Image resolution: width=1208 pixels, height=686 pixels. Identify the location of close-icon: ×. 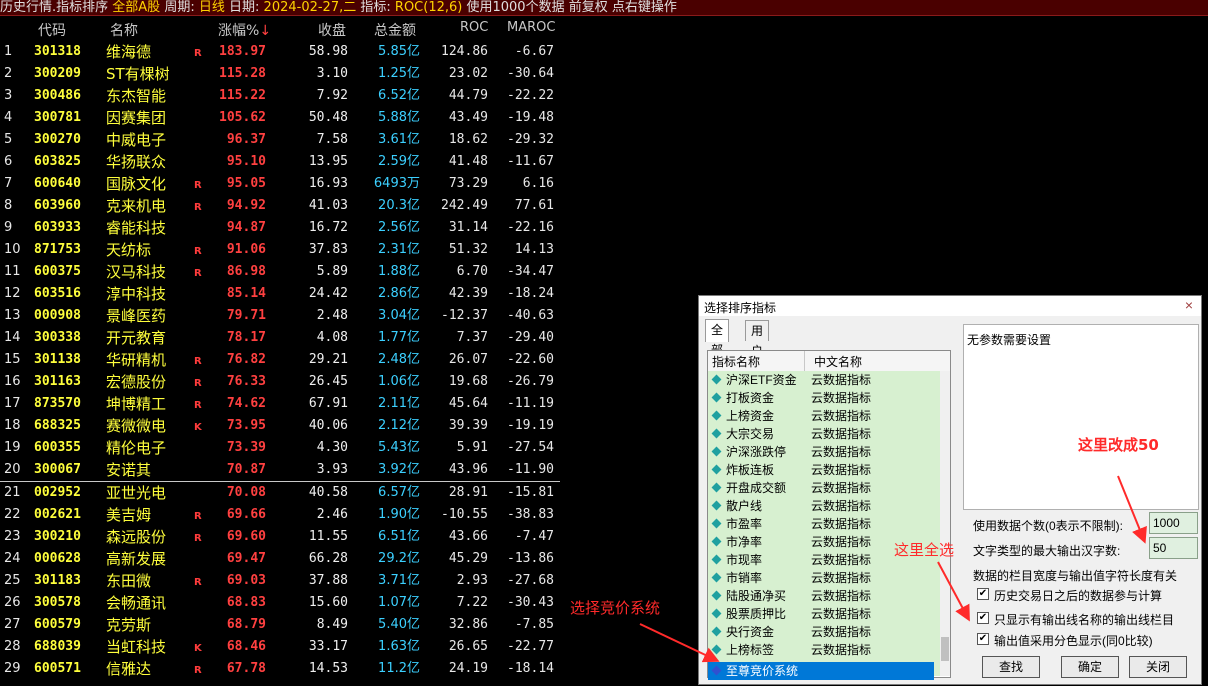
(1189, 305).